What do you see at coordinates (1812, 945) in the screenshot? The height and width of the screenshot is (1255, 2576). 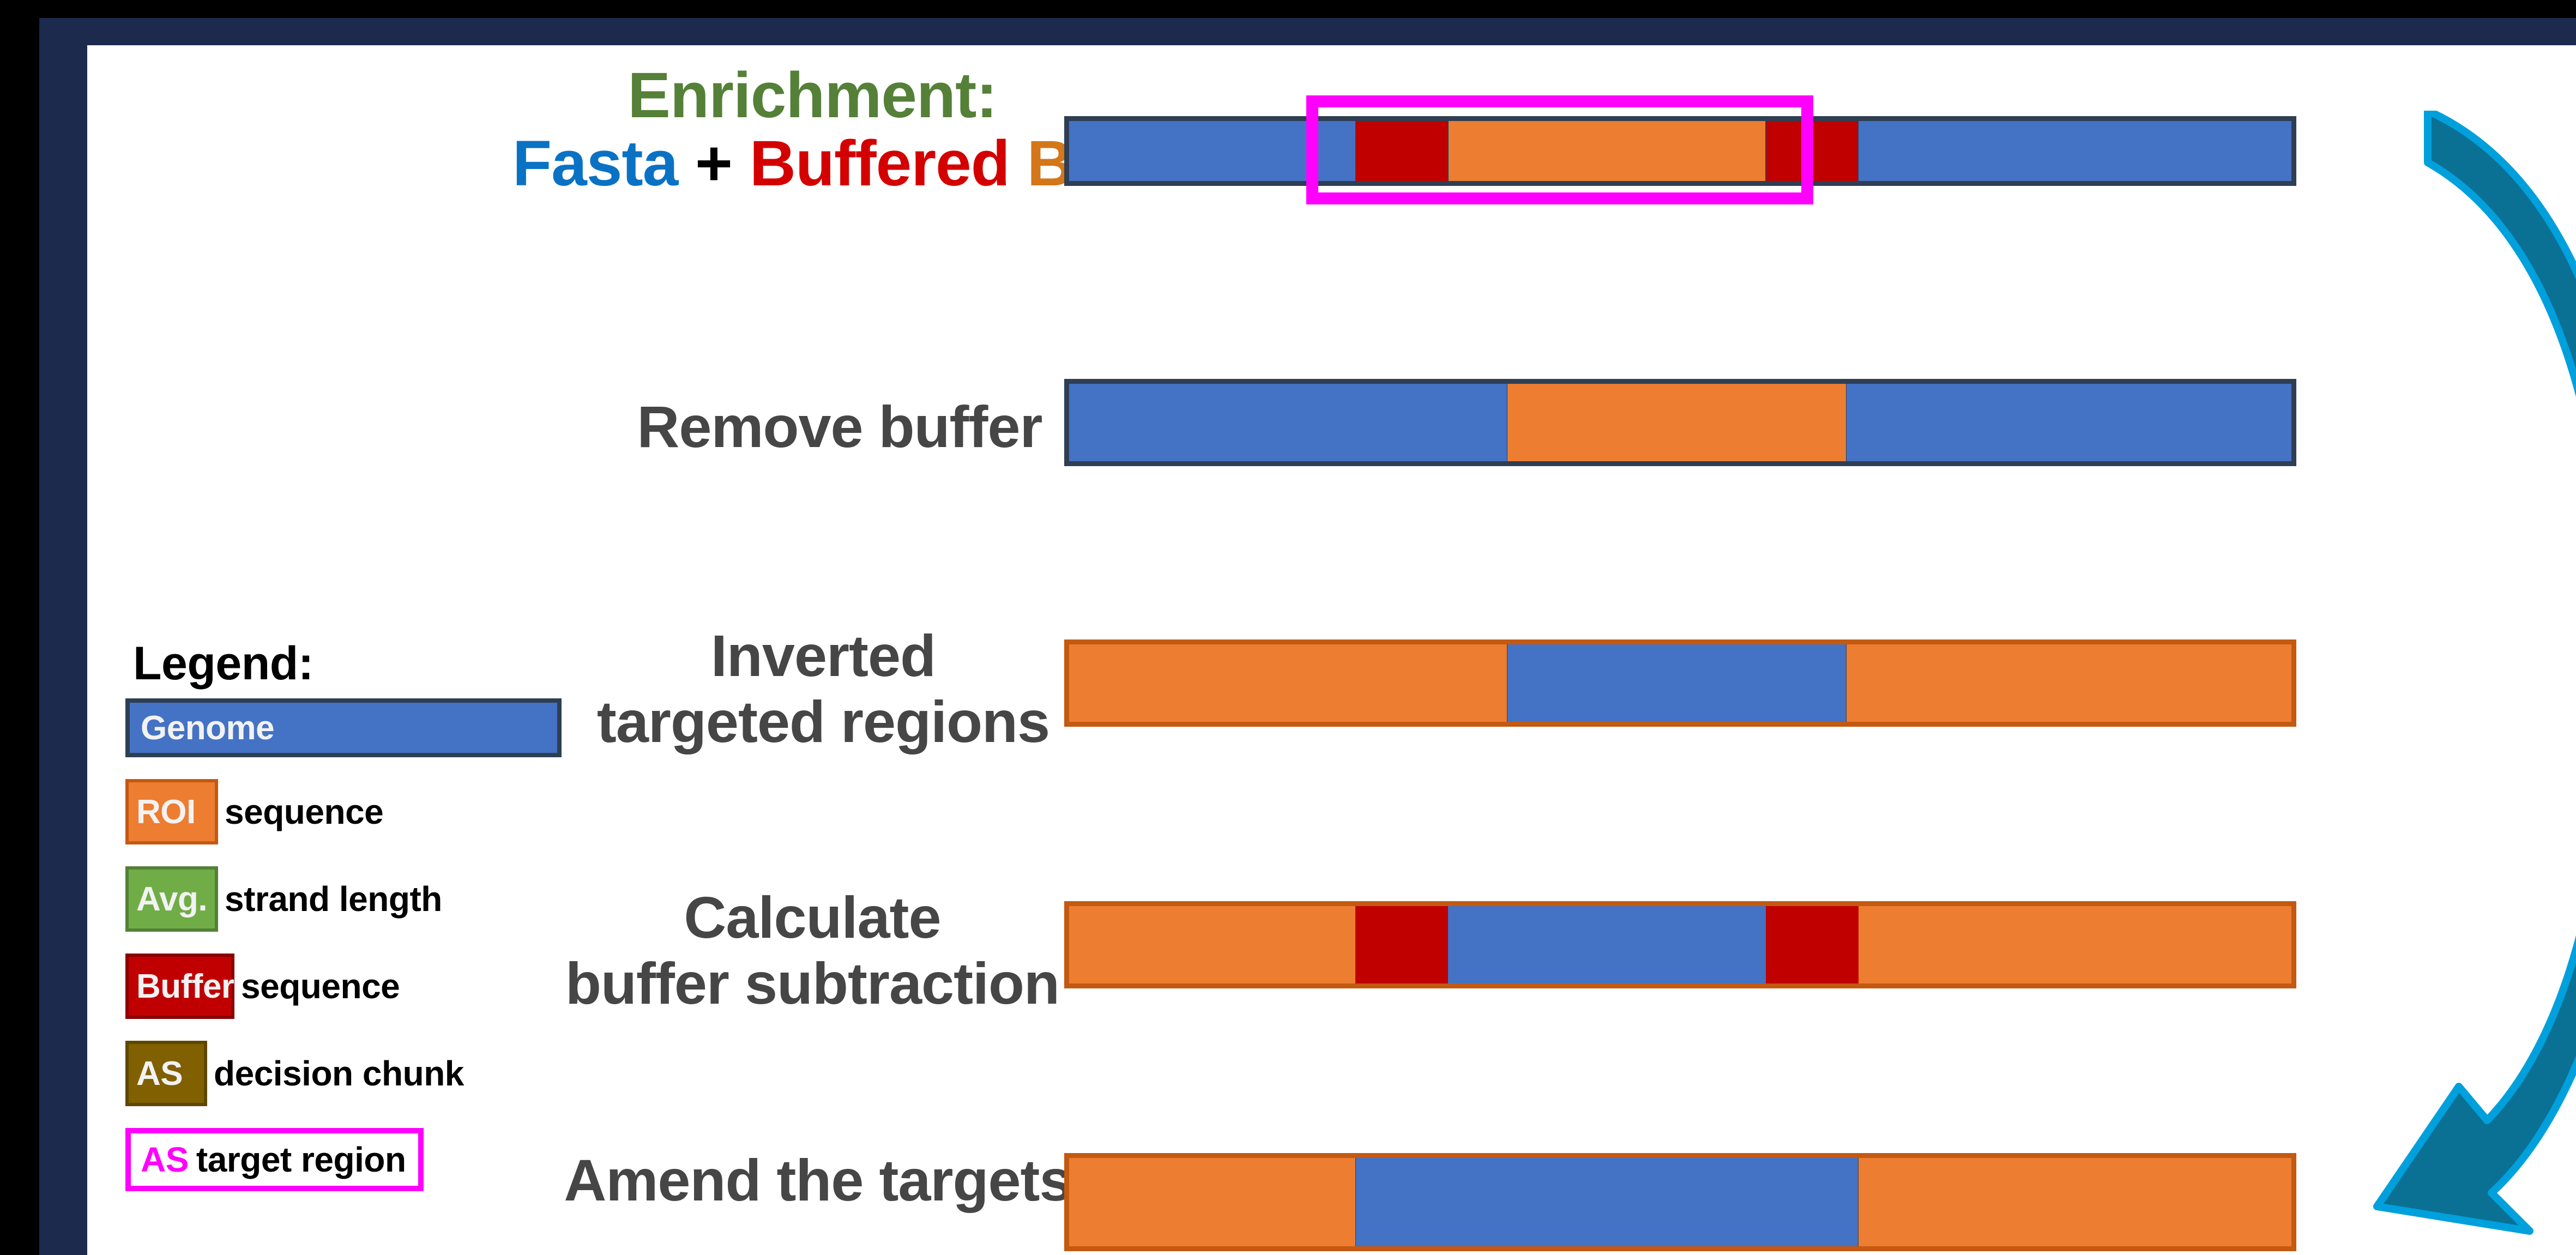 I see `segment-buffer-right` at bounding box center [1812, 945].